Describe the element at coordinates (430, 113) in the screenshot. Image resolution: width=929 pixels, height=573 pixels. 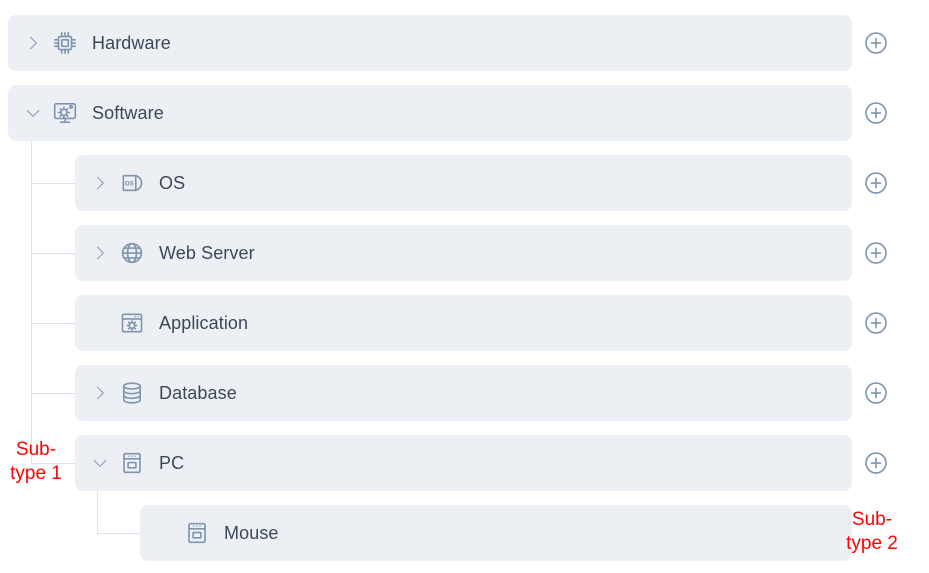
I see `tree-node-software: Software` at that location.